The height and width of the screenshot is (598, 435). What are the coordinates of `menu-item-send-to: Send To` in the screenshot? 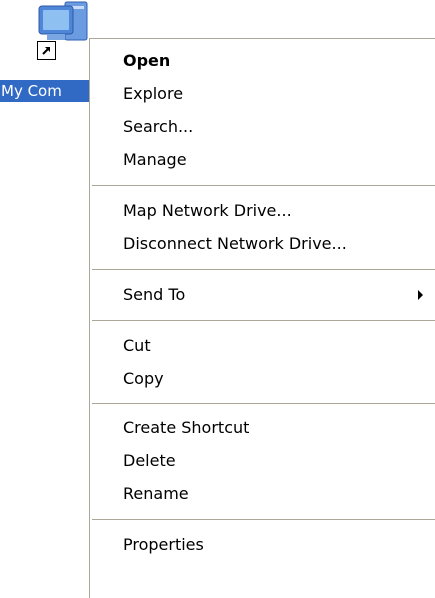 It's located at (262, 294).